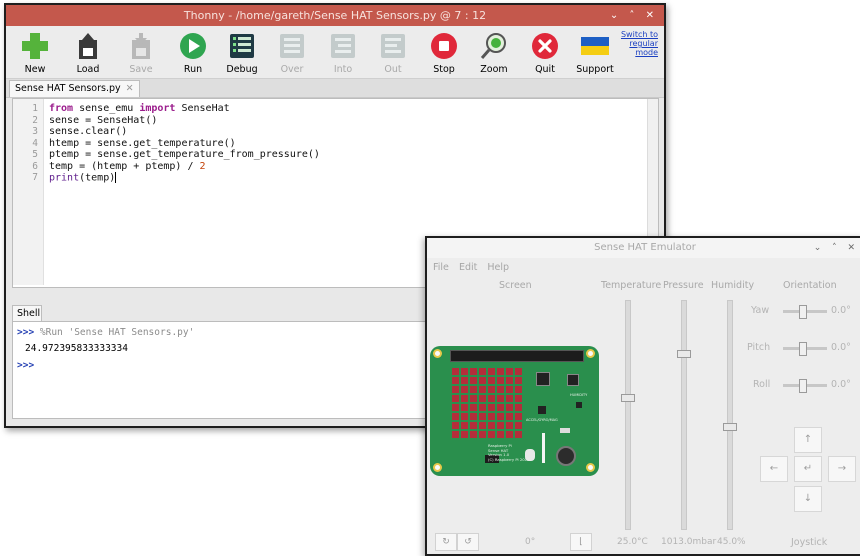  I want to click on shell-output: 24.972395833333334, so click(76, 348).